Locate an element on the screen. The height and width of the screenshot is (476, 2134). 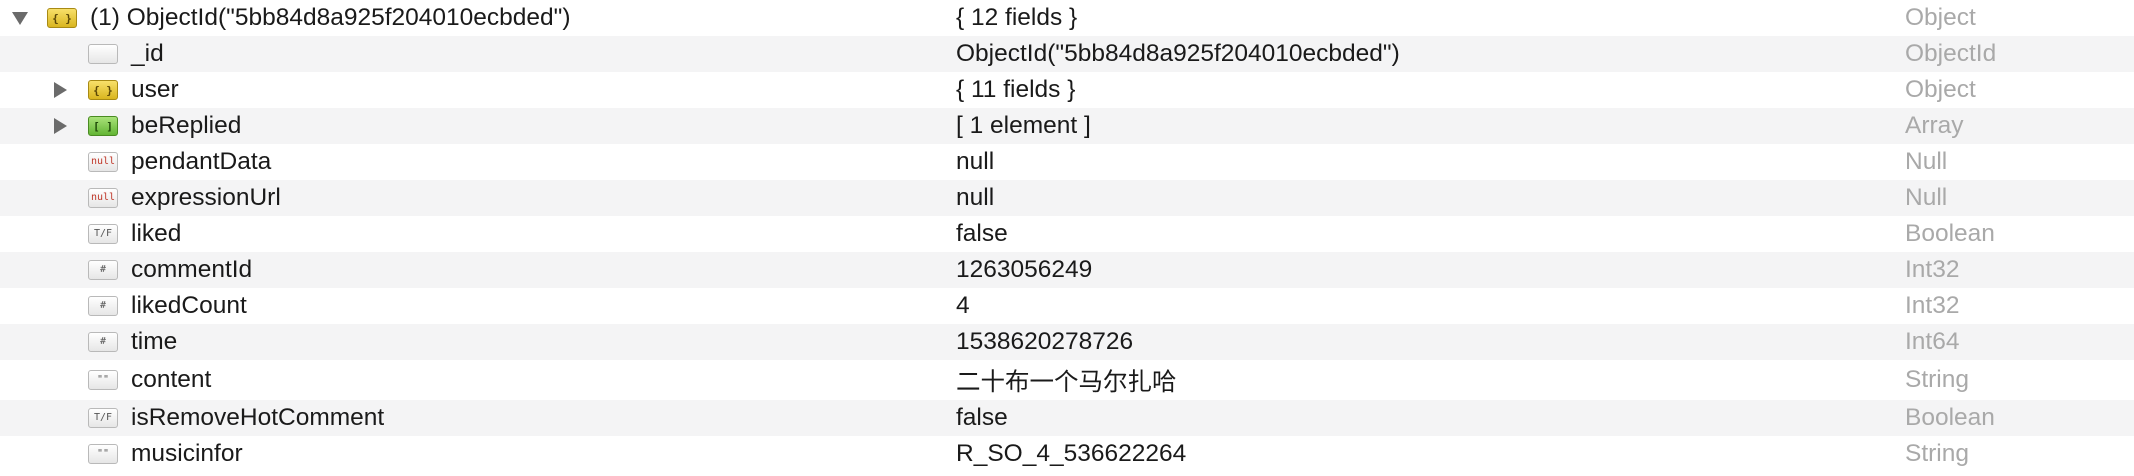
expand-toggle-expanded-icon is located at coordinates (20, 18).